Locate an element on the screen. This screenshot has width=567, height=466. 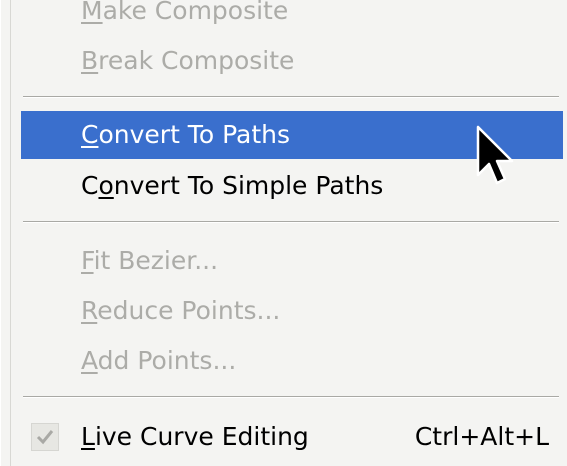
menu-item-label: Live Curve Editing is located at coordinates (195, 436).